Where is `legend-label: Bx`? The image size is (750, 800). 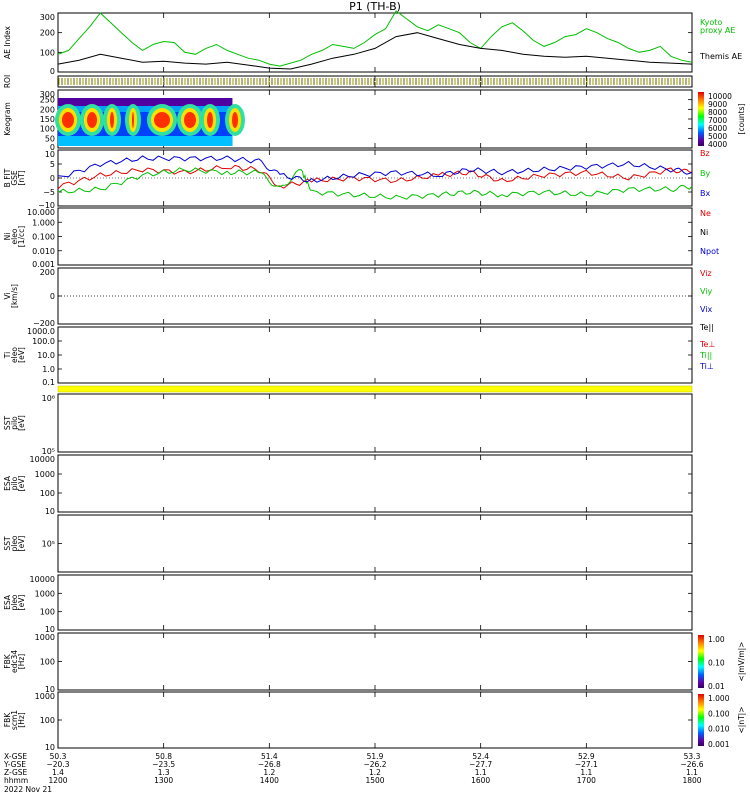 legend-label: Bx is located at coordinates (705, 193).